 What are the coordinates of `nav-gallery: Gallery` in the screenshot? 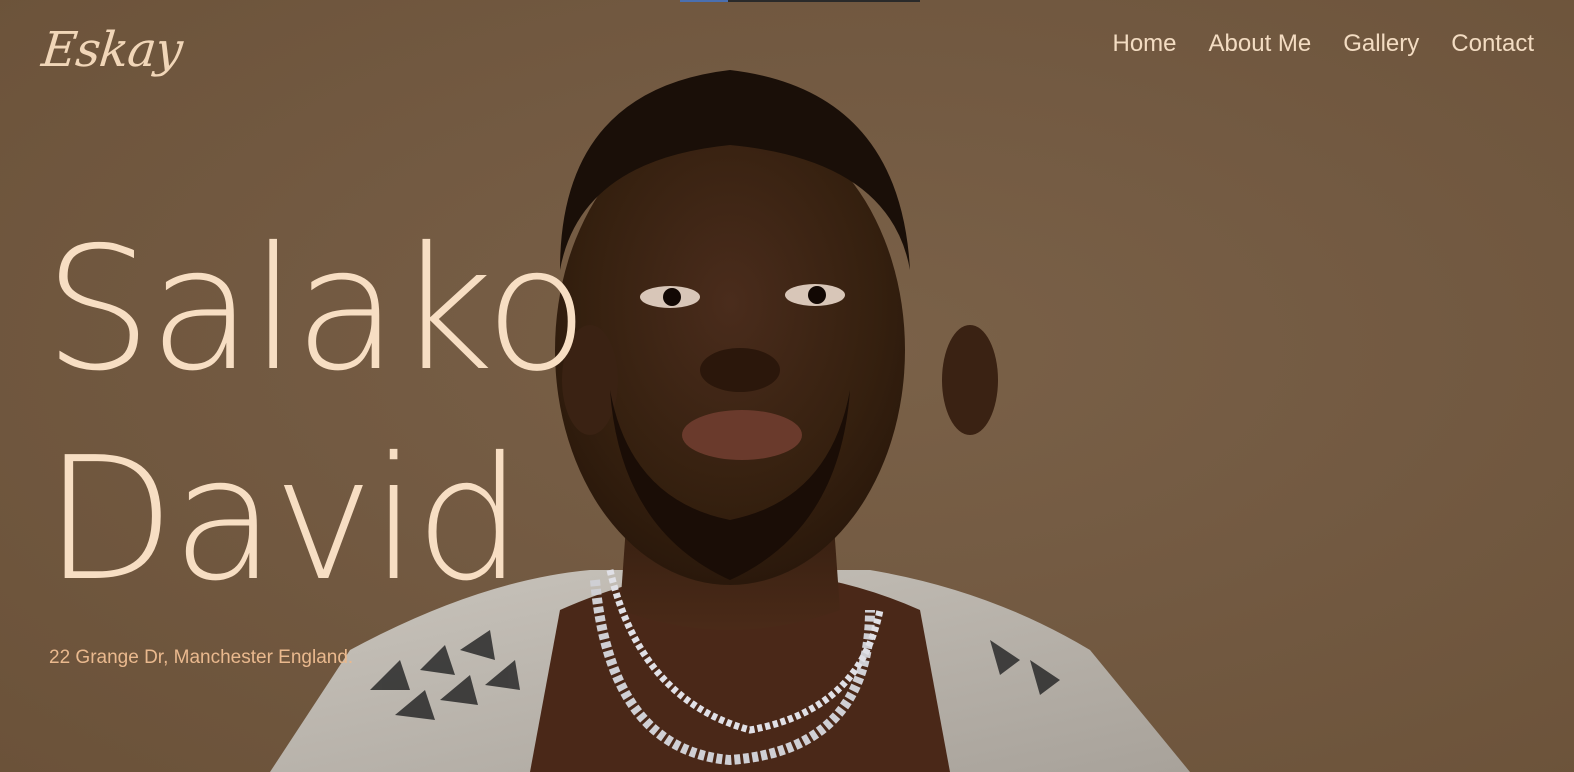 It's located at (1381, 44).